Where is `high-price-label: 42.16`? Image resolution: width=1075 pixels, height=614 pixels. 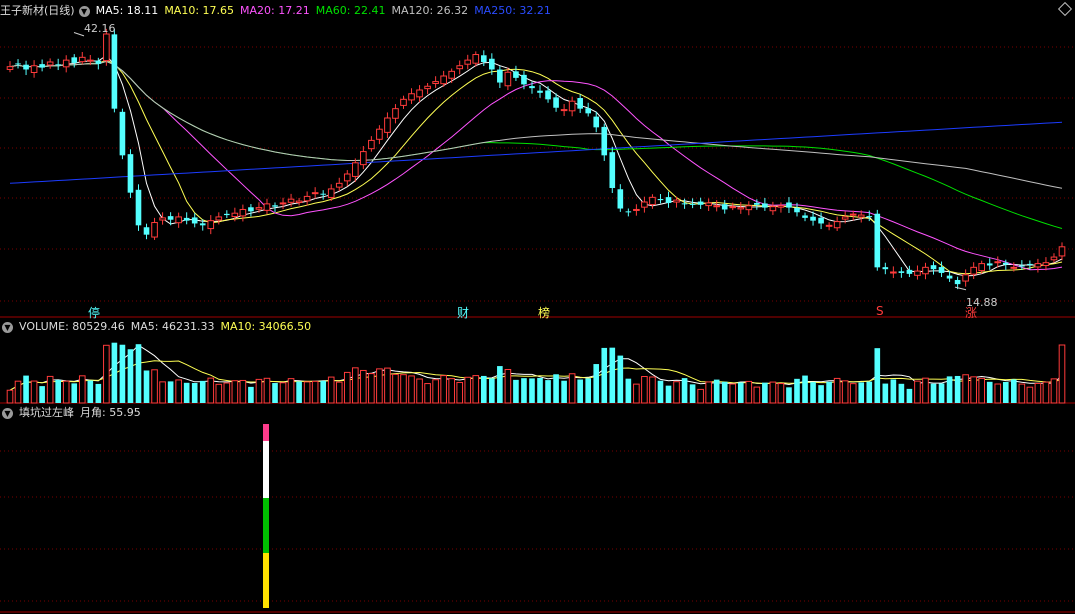
high-price-label: 42.16 is located at coordinates (100, 28).